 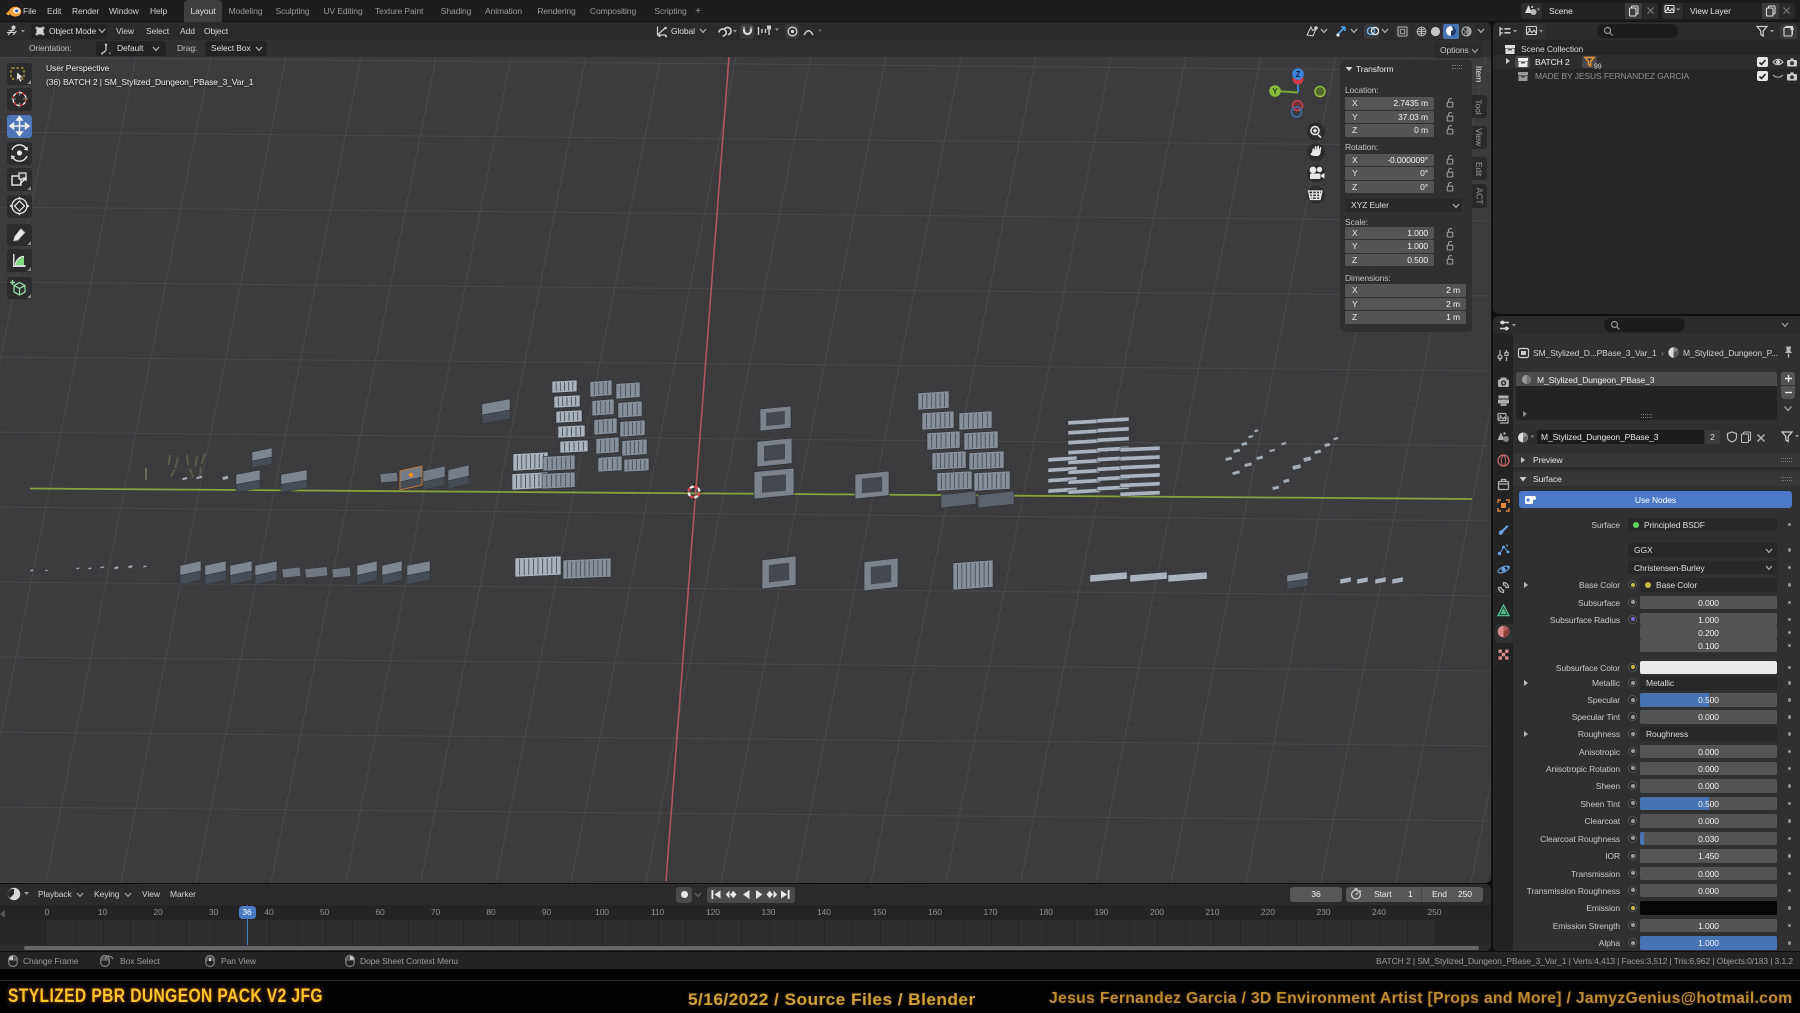 I want to click on svg-text: Y, so click(x=1275, y=91).